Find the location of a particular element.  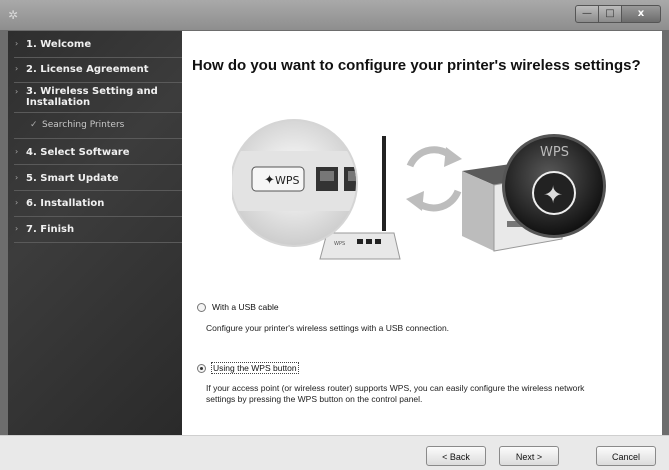

step-select-software: › 4. Select Software is located at coordinates (95, 154).